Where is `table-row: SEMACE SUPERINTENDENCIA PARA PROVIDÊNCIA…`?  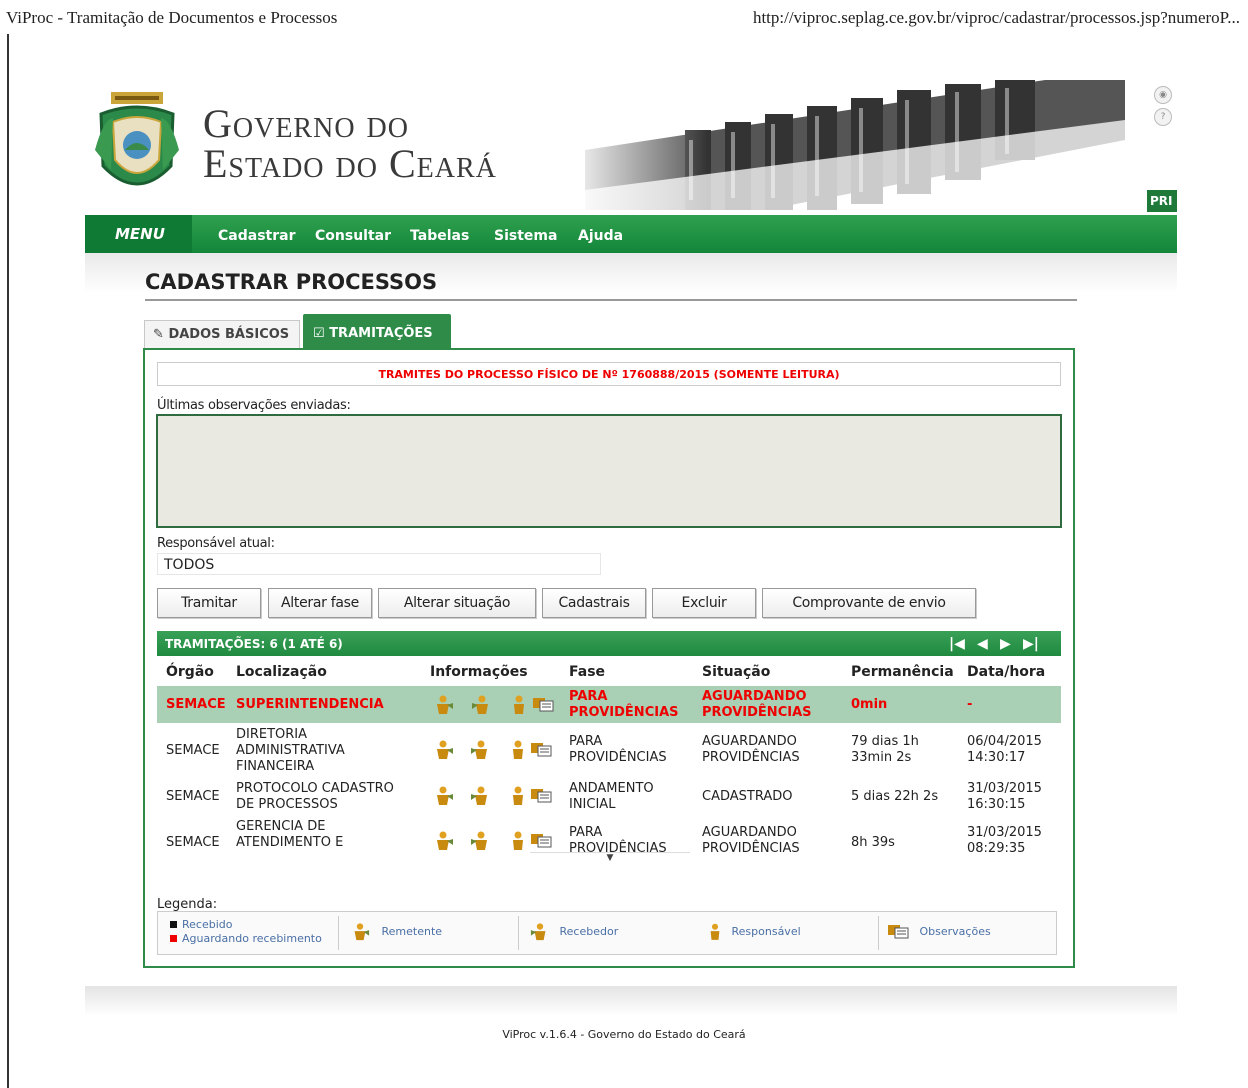 table-row: SEMACE SUPERINTENDENCIA PARA PROVIDÊNCIA… is located at coordinates (609, 704).